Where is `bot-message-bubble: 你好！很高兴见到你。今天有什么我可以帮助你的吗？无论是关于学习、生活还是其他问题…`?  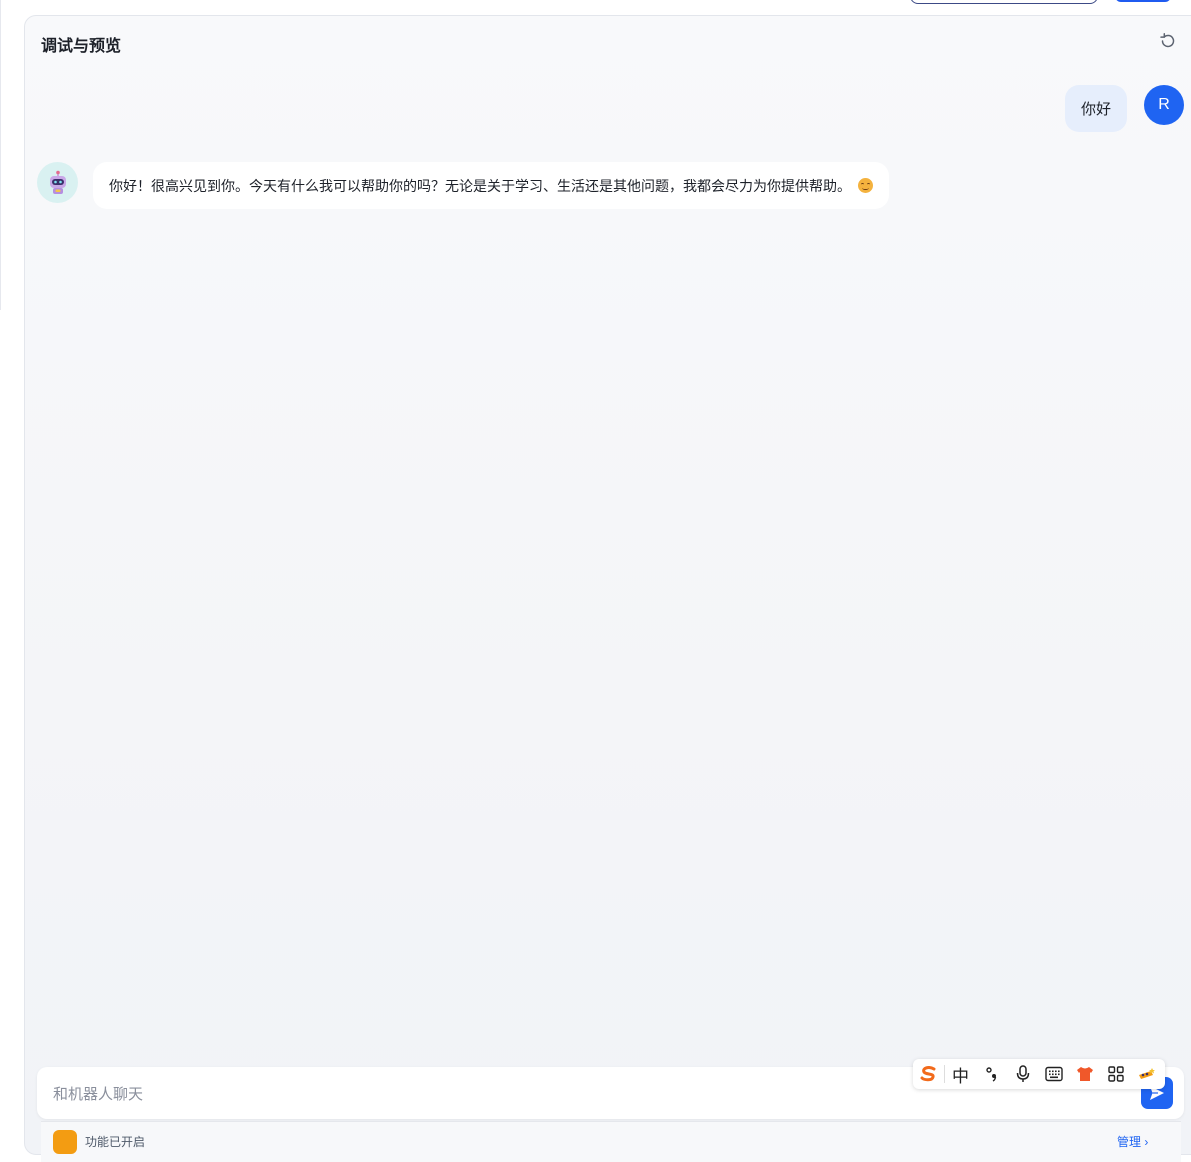 bot-message-bubble: 你好！很高兴见到你。今天有什么我可以帮助你的吗？无论是关于学习、生活还是其他问题… is located at coordinates (491, 185).